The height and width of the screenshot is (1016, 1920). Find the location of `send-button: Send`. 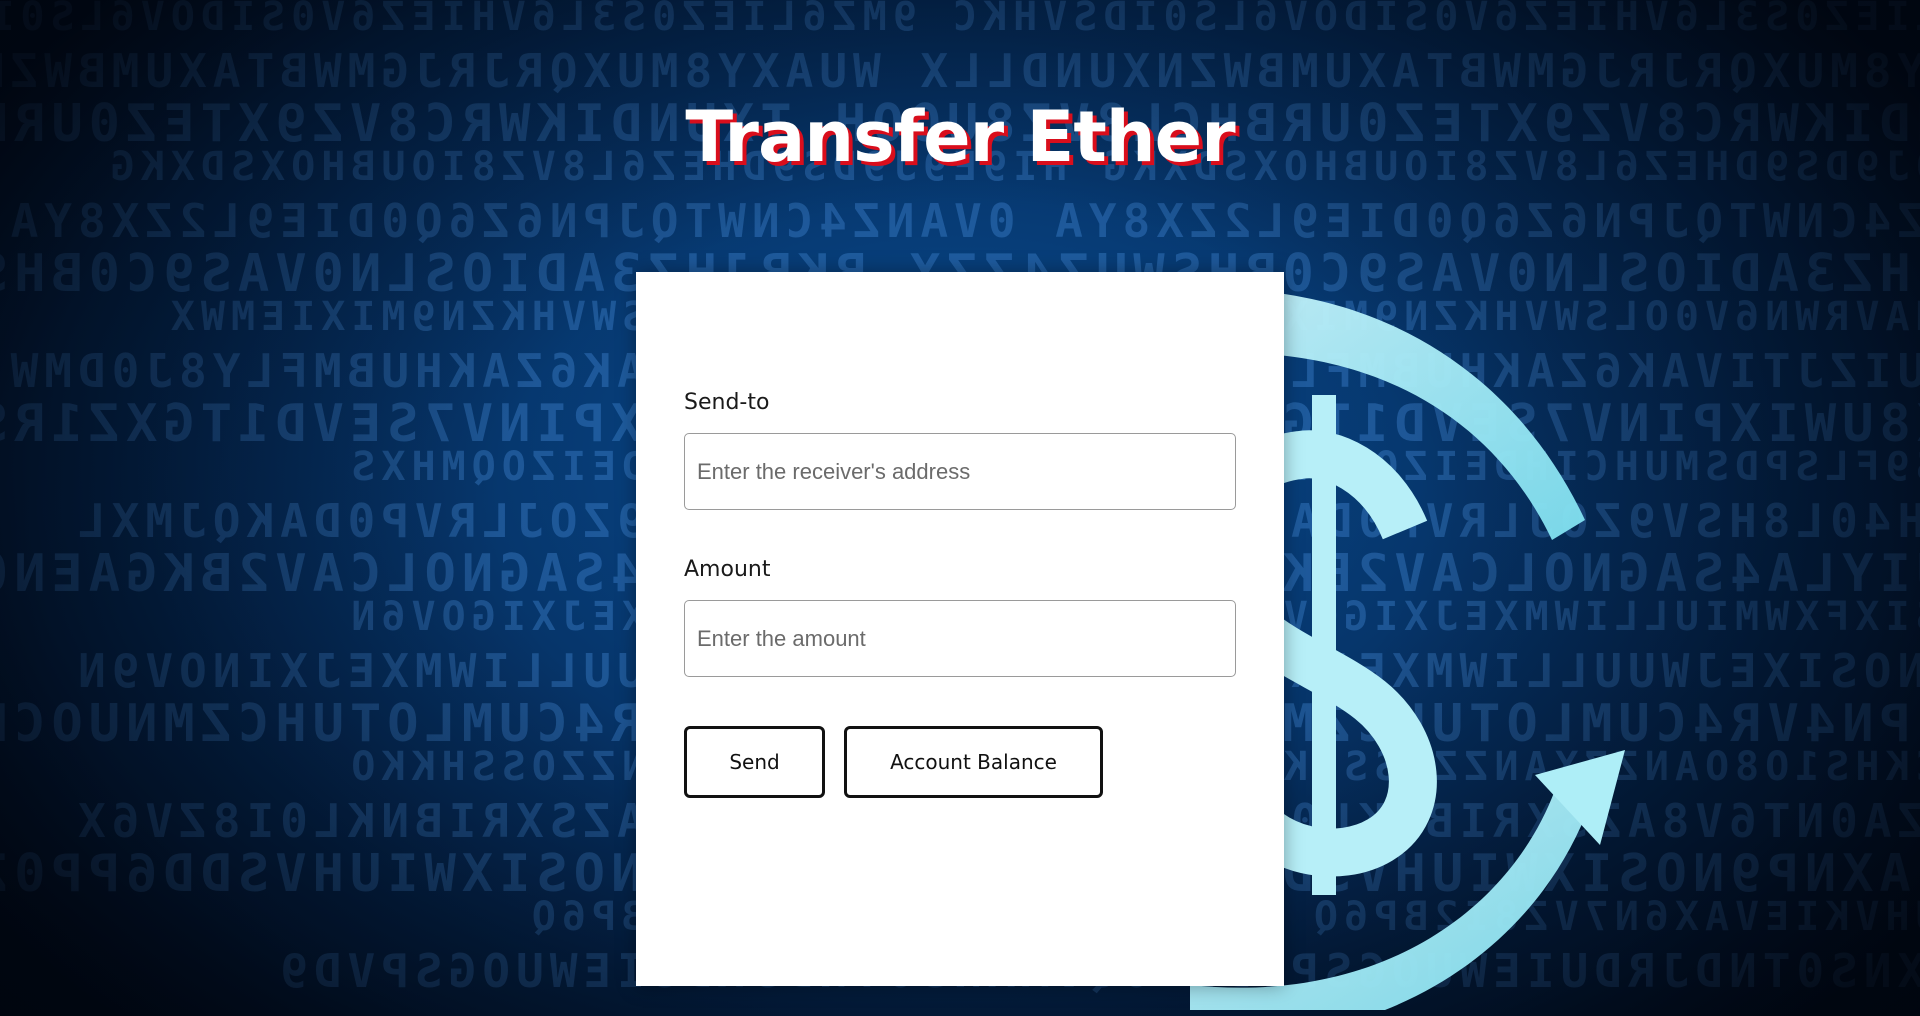

send-button: Send is located at coordinates (754, 762).